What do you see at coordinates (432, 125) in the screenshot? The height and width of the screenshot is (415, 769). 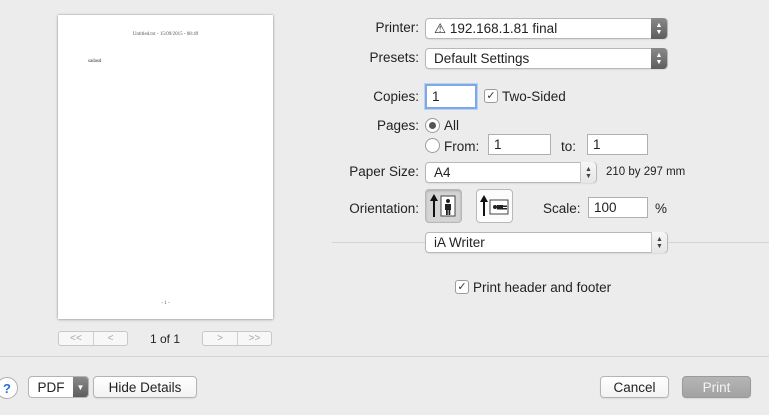 I see `pages-all-radio` at bounding box center [432, 125].